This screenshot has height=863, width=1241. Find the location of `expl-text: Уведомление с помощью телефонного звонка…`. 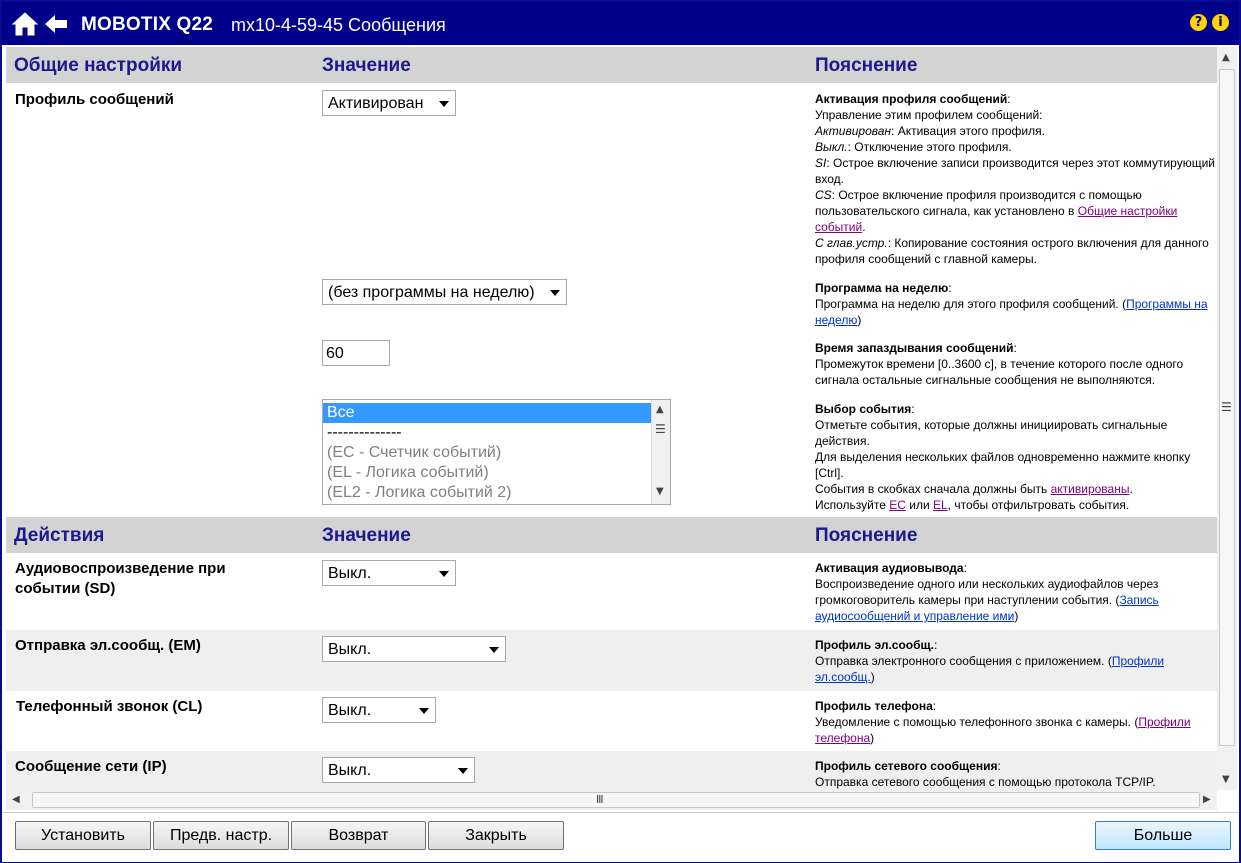

expl-text: Уведомление с помощью телефонного звонка… is located at coordinates (977, 722).